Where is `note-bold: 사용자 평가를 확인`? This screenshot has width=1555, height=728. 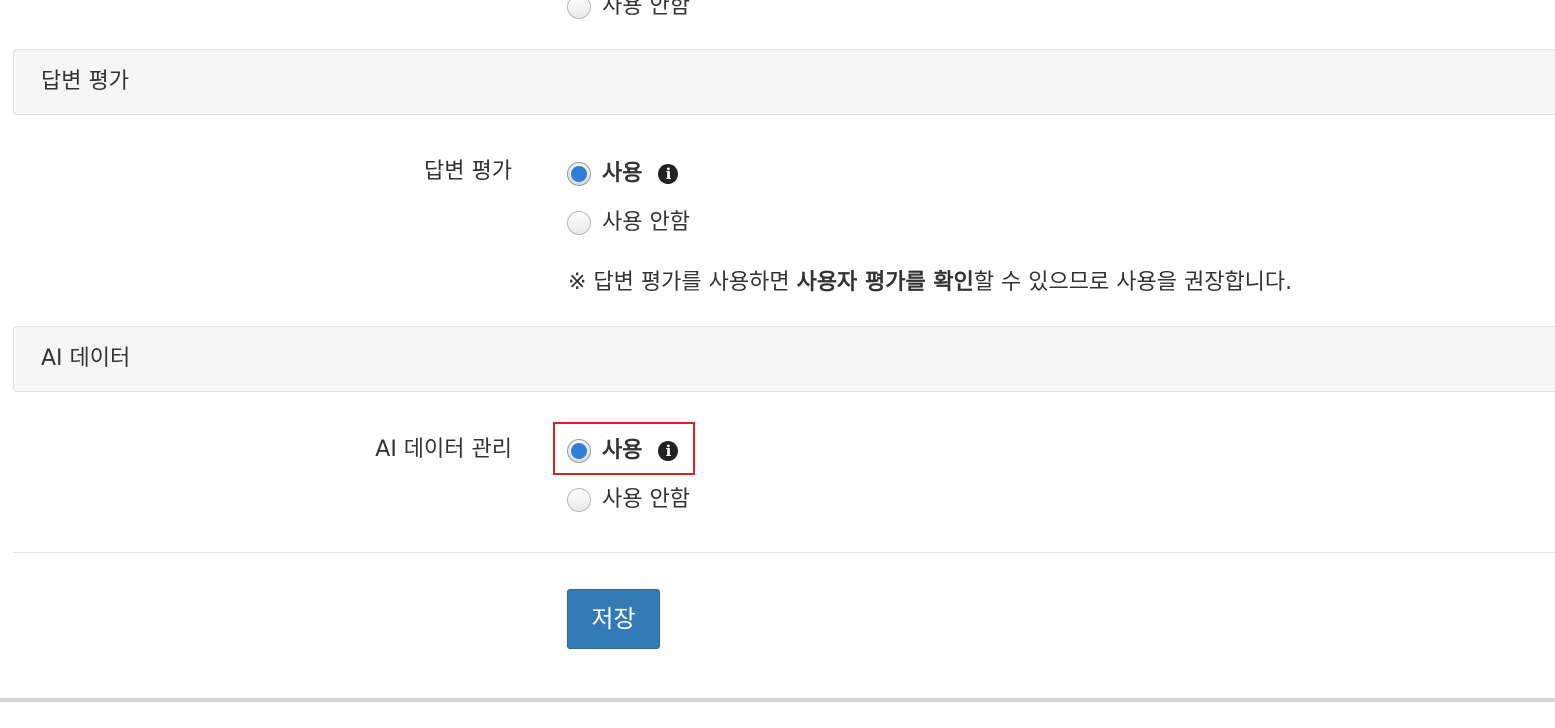 note-bold: 사용자 평가를 확인 is located at coordinates (885, 282).